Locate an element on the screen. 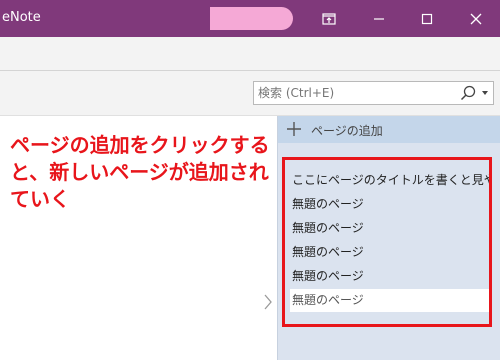 The height and width of the screenshot is (360, 500). chevron-down-icon is located at coordinates (485, 93).